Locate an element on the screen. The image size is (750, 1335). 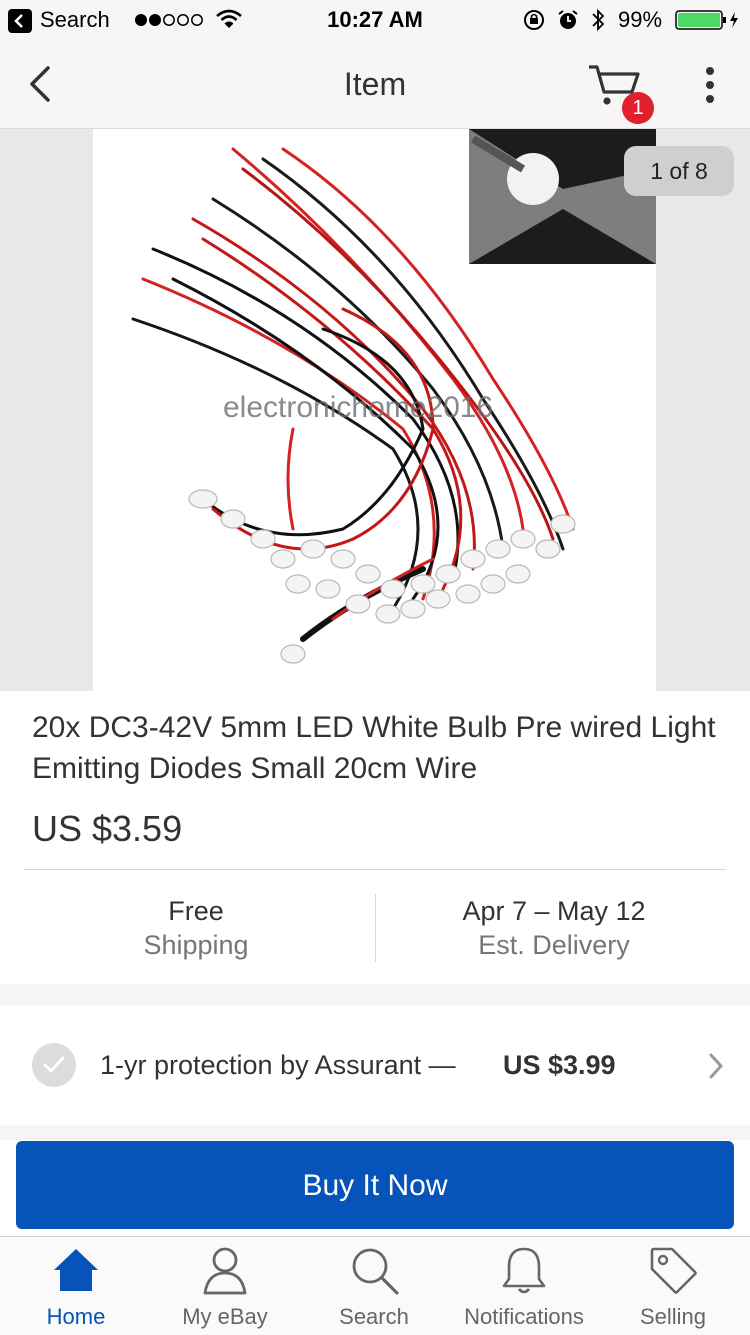
orientation-lock-icon is located at coordinates (534, 20).